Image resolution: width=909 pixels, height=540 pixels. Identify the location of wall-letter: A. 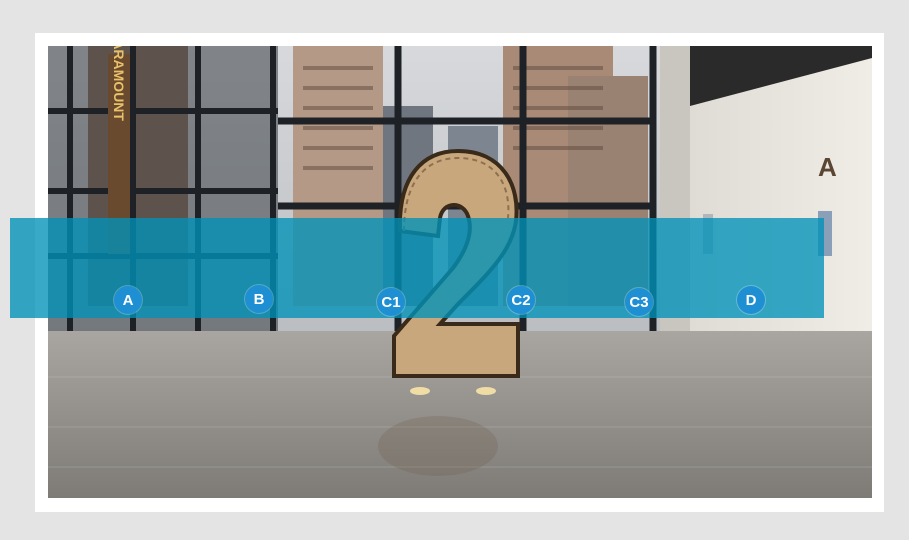
(827, 167).